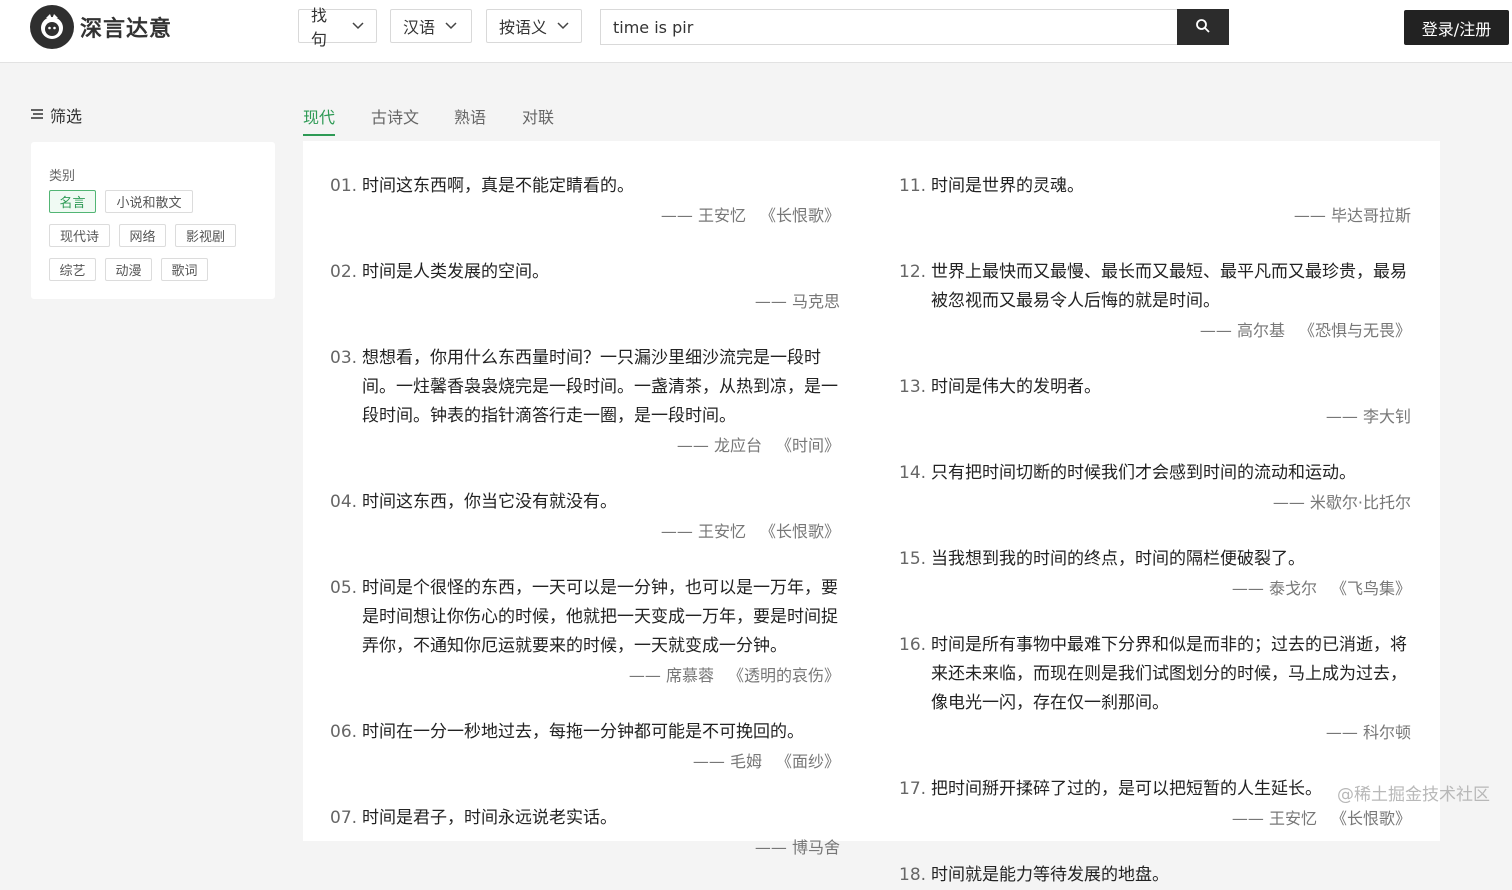 Image resolution: width=1512 pixels, height=890 pixels. Describe the element at coordinates (601, 272) in the screenshot. I see `quote-text: 时间是人类发展的空间。` at that location.